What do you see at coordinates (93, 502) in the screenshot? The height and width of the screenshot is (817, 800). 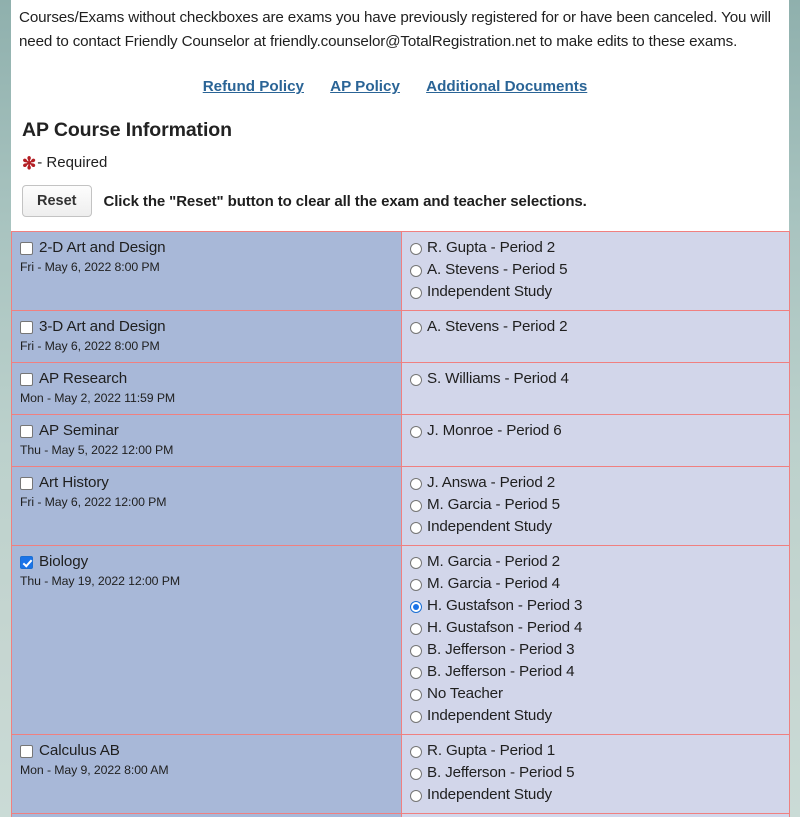 I see `exam-datetime: Fri - May 6, 2022 12:00 PM` at bounding box center [93, 502].